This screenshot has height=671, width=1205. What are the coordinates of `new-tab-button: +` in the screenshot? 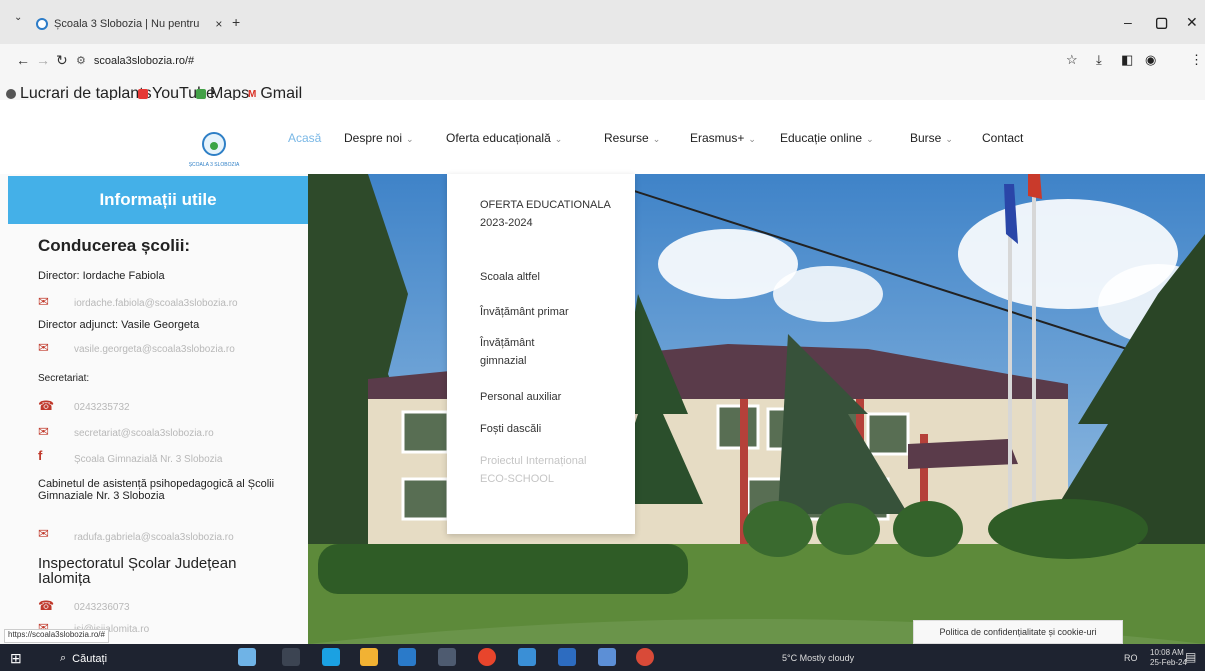 It's located at (236, 22).